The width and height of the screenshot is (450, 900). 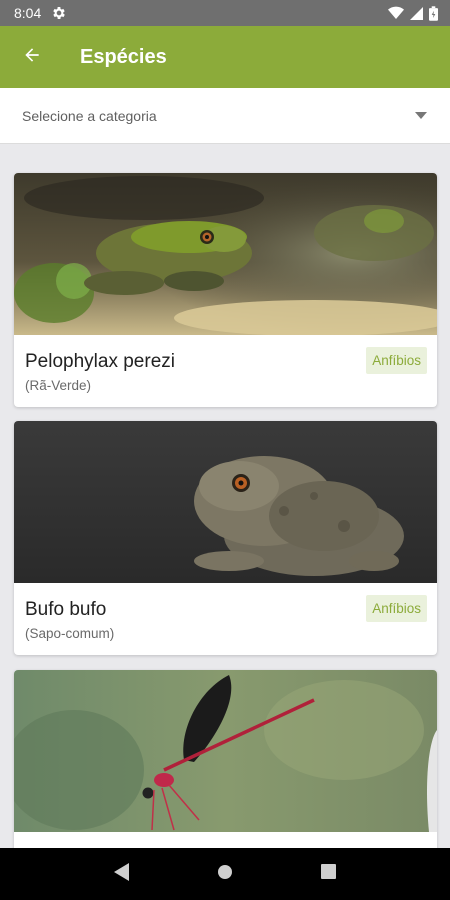 I want to click on battery-icon, so click(x=433, y=13).